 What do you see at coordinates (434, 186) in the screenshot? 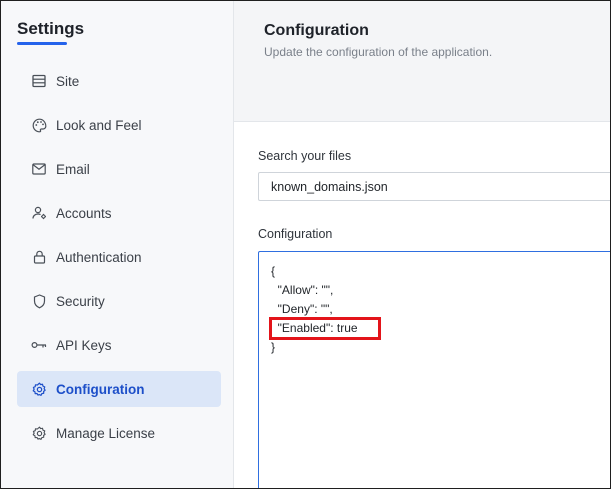
I see `file-search-input: known_domains.json` at bounding box center [434, 186].